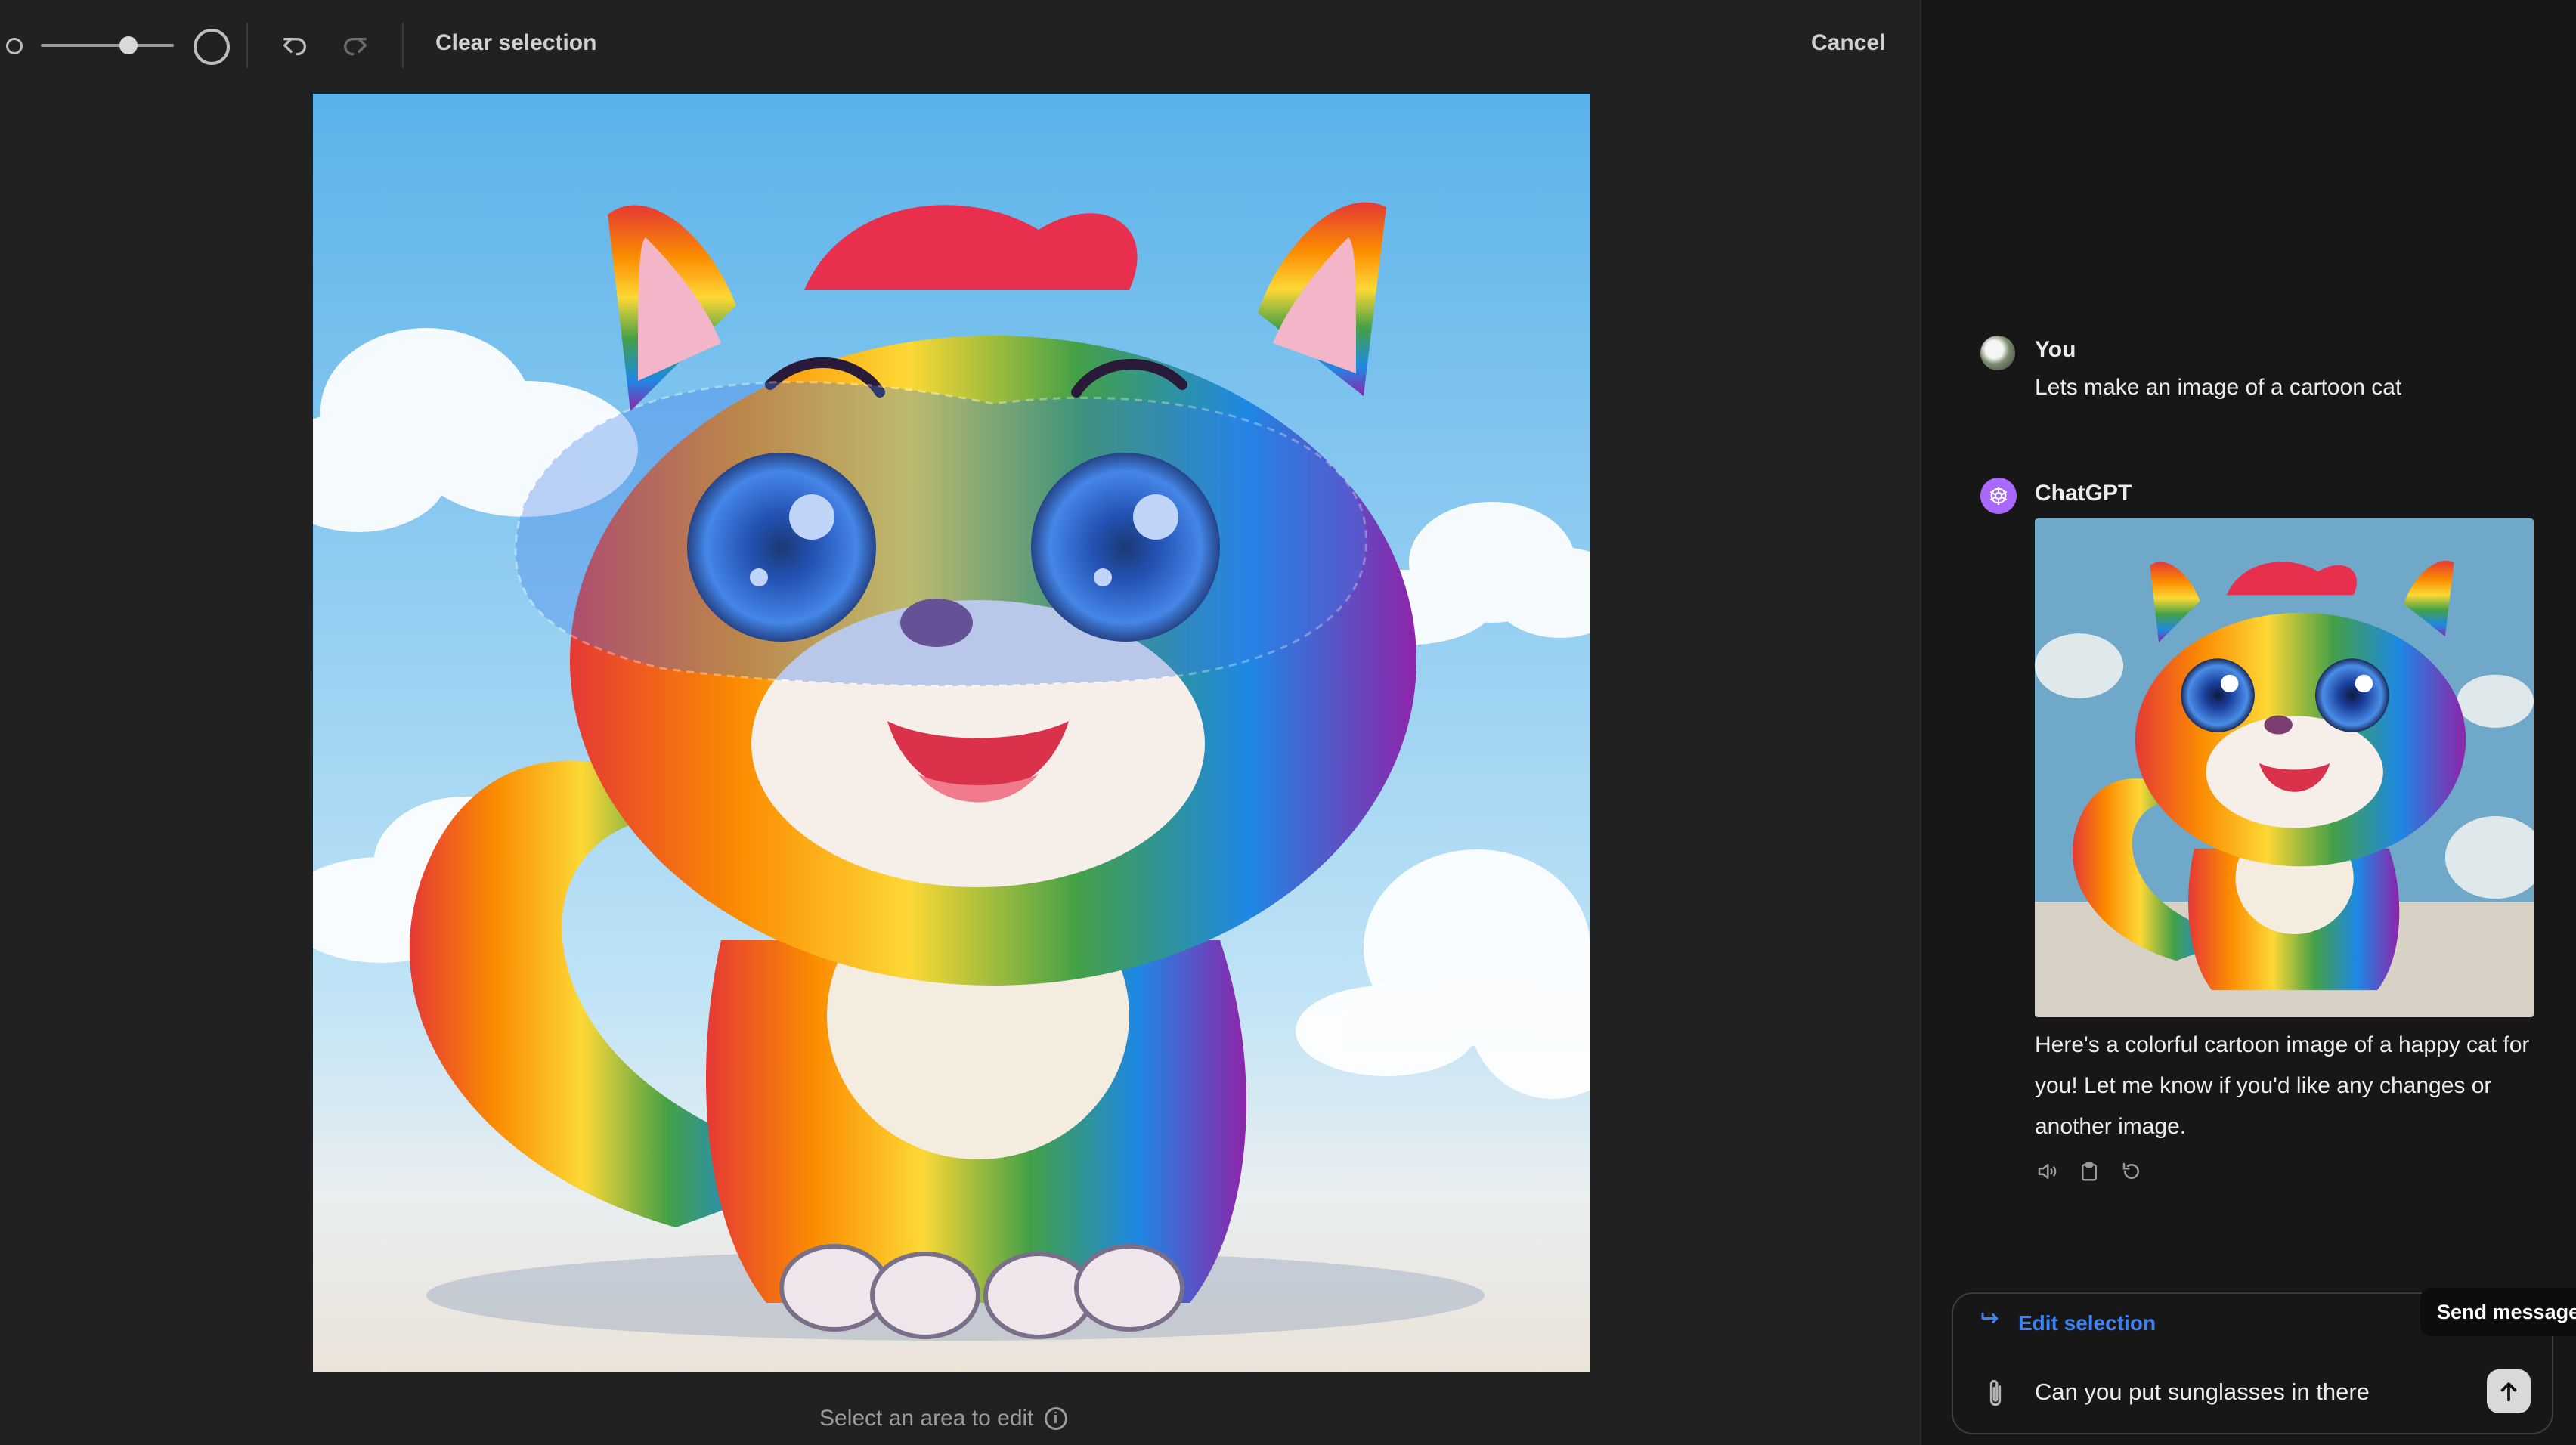  Describe the element at coordinates (926, 1419) in the screenshot. I see `select-area-hint-text: Select an area to edit` at that location.